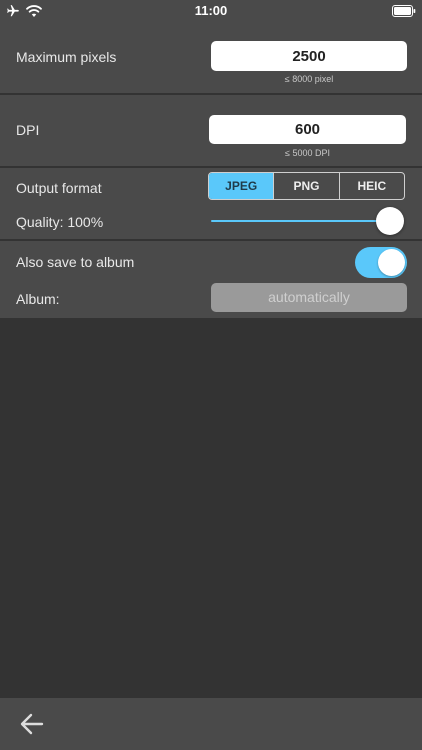 The image size is (422, 750). What do you see at coordinates (309, 79) in the screenshot?
I see `max-pixels-hint: ≤ 8000 pixel` at bounding box center [309, 79].